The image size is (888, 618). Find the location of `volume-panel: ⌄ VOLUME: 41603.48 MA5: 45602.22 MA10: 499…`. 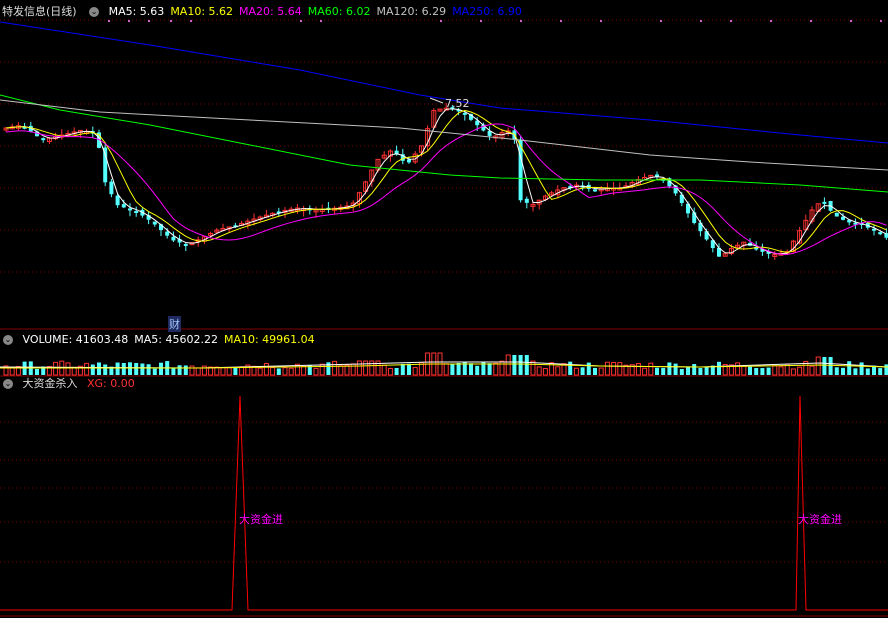

volume-panel: ⌄ VOLUME: 41603.48 MA5: 45602.22 MA10: 499… is located at coordinates (444, 354).